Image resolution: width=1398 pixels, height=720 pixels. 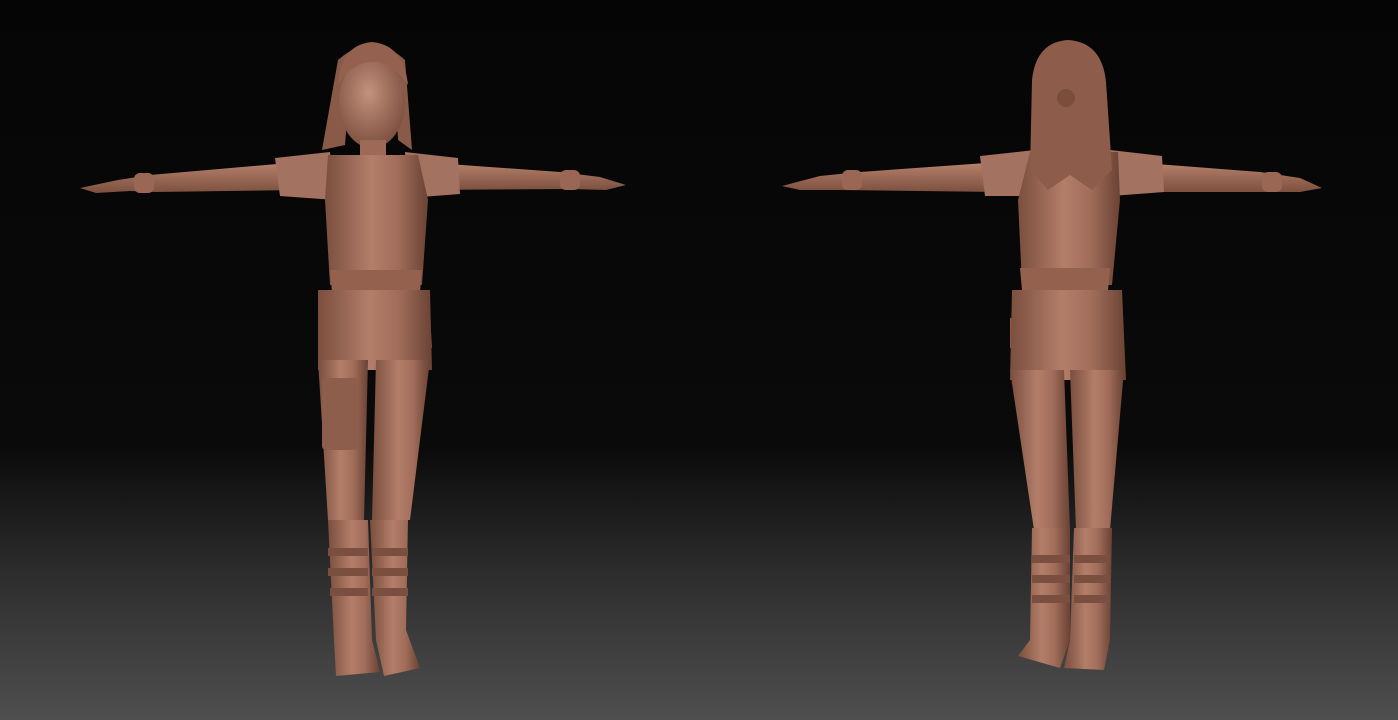 What do you see at coordinates (368, 572) in the screenshot?
I see `front-boot-straps` at bounding box center [368, 572].